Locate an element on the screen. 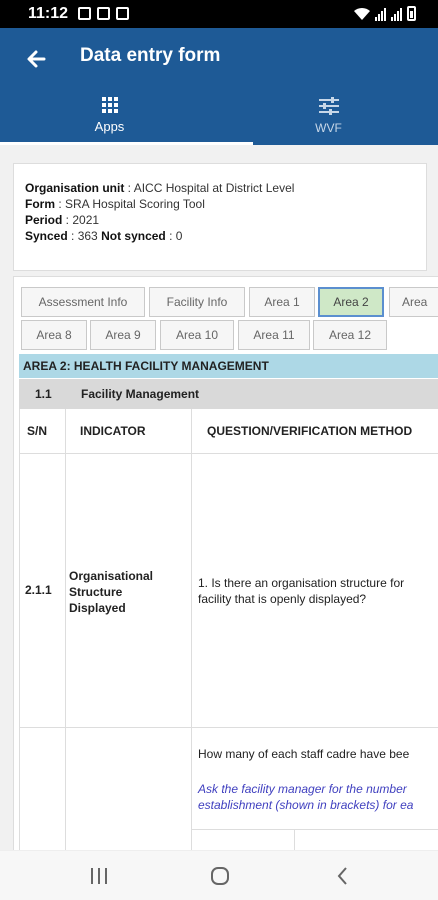 Image resolution: width=438 pixels, height=900 pixels. section-tab-area-11: Area 11 is located at coordinates (274, 335).